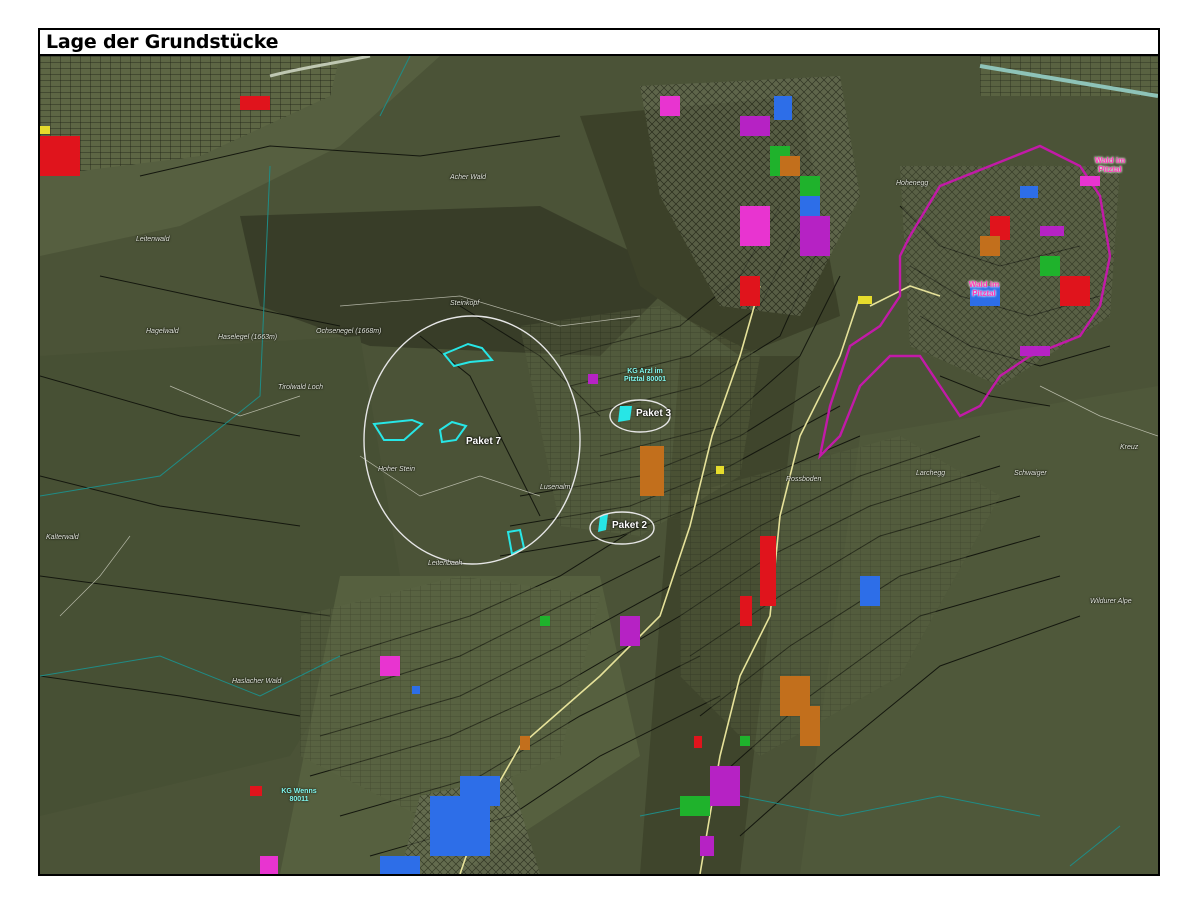 The image size is (1200, 900). What do you see at coordinates (257, 681) in the screenshot?
I see `label-haslacher-wald: Haslacher Wald` at bounding box center [257, 681].